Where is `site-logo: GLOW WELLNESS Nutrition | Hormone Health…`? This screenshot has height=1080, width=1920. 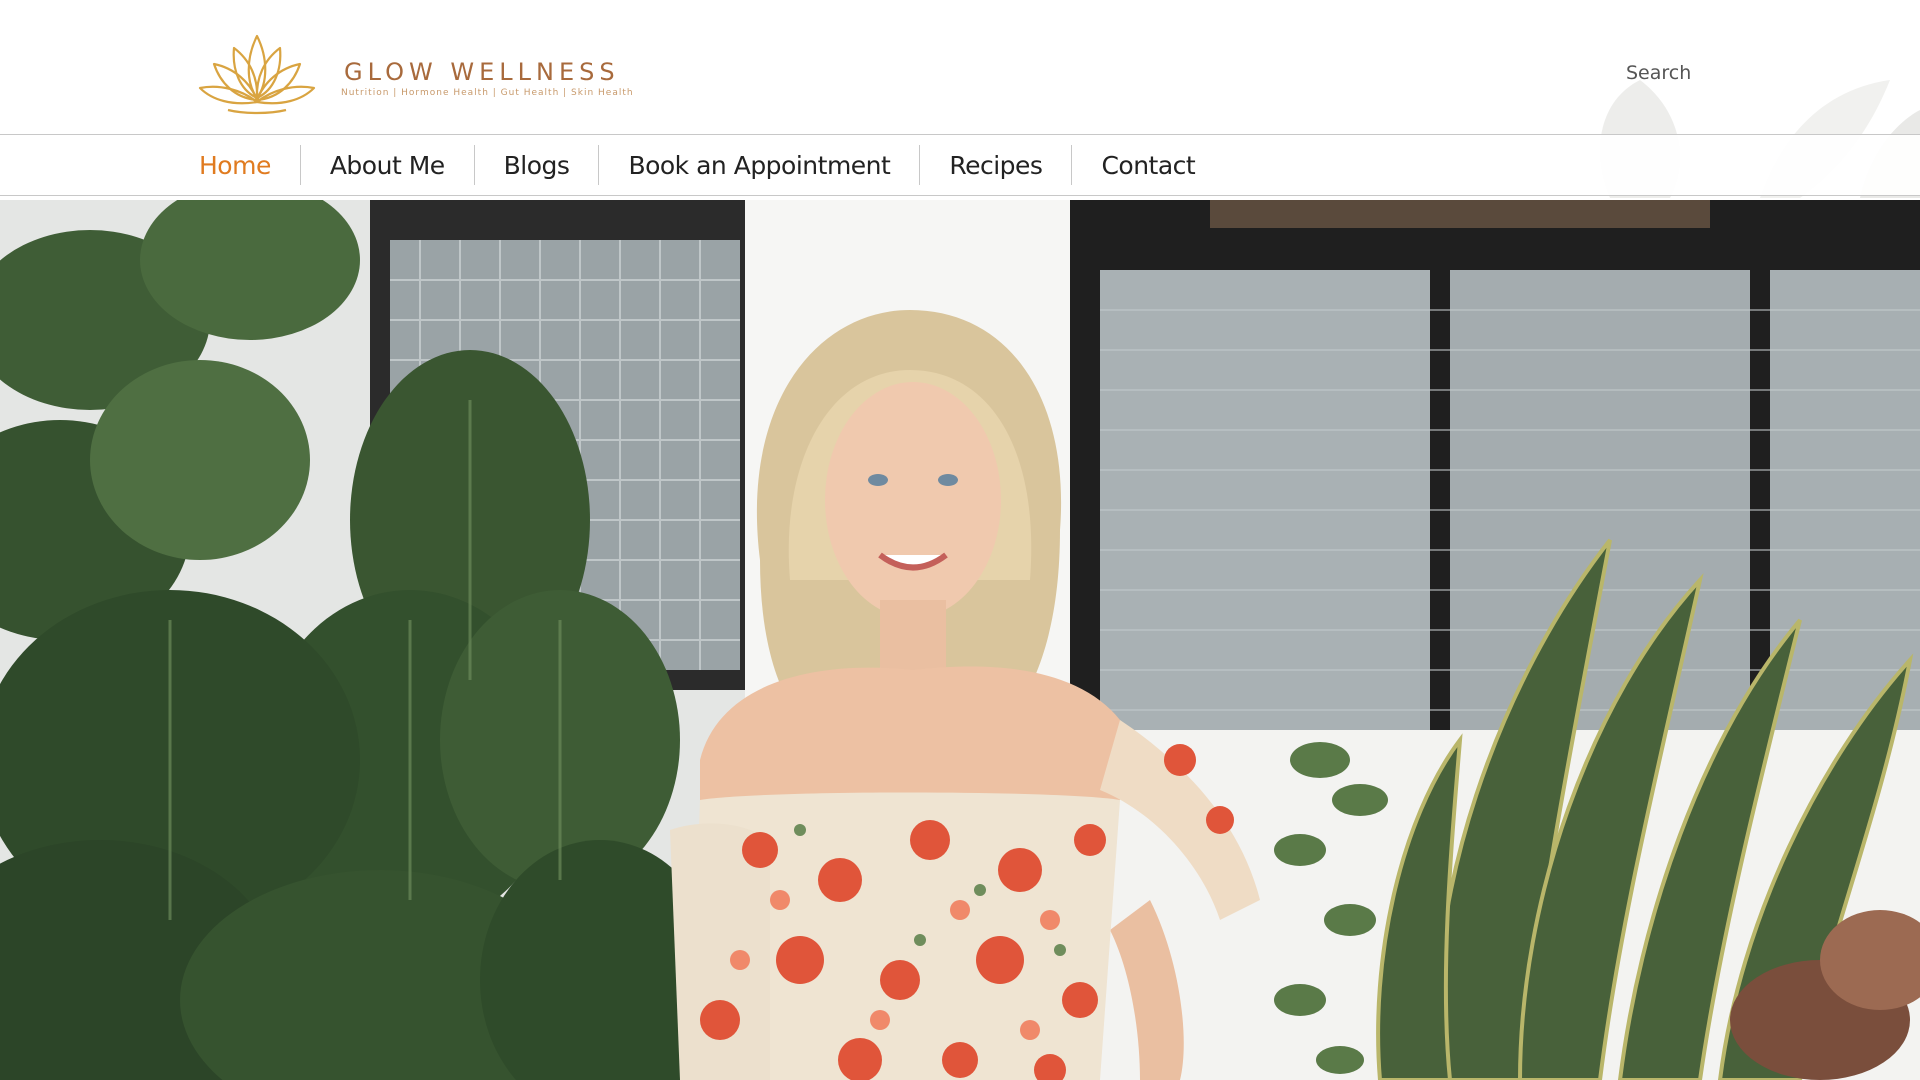 site-logo: GLOW WELLNESS Nutrition | Hormone Health… is located at coordinates (418, 73).